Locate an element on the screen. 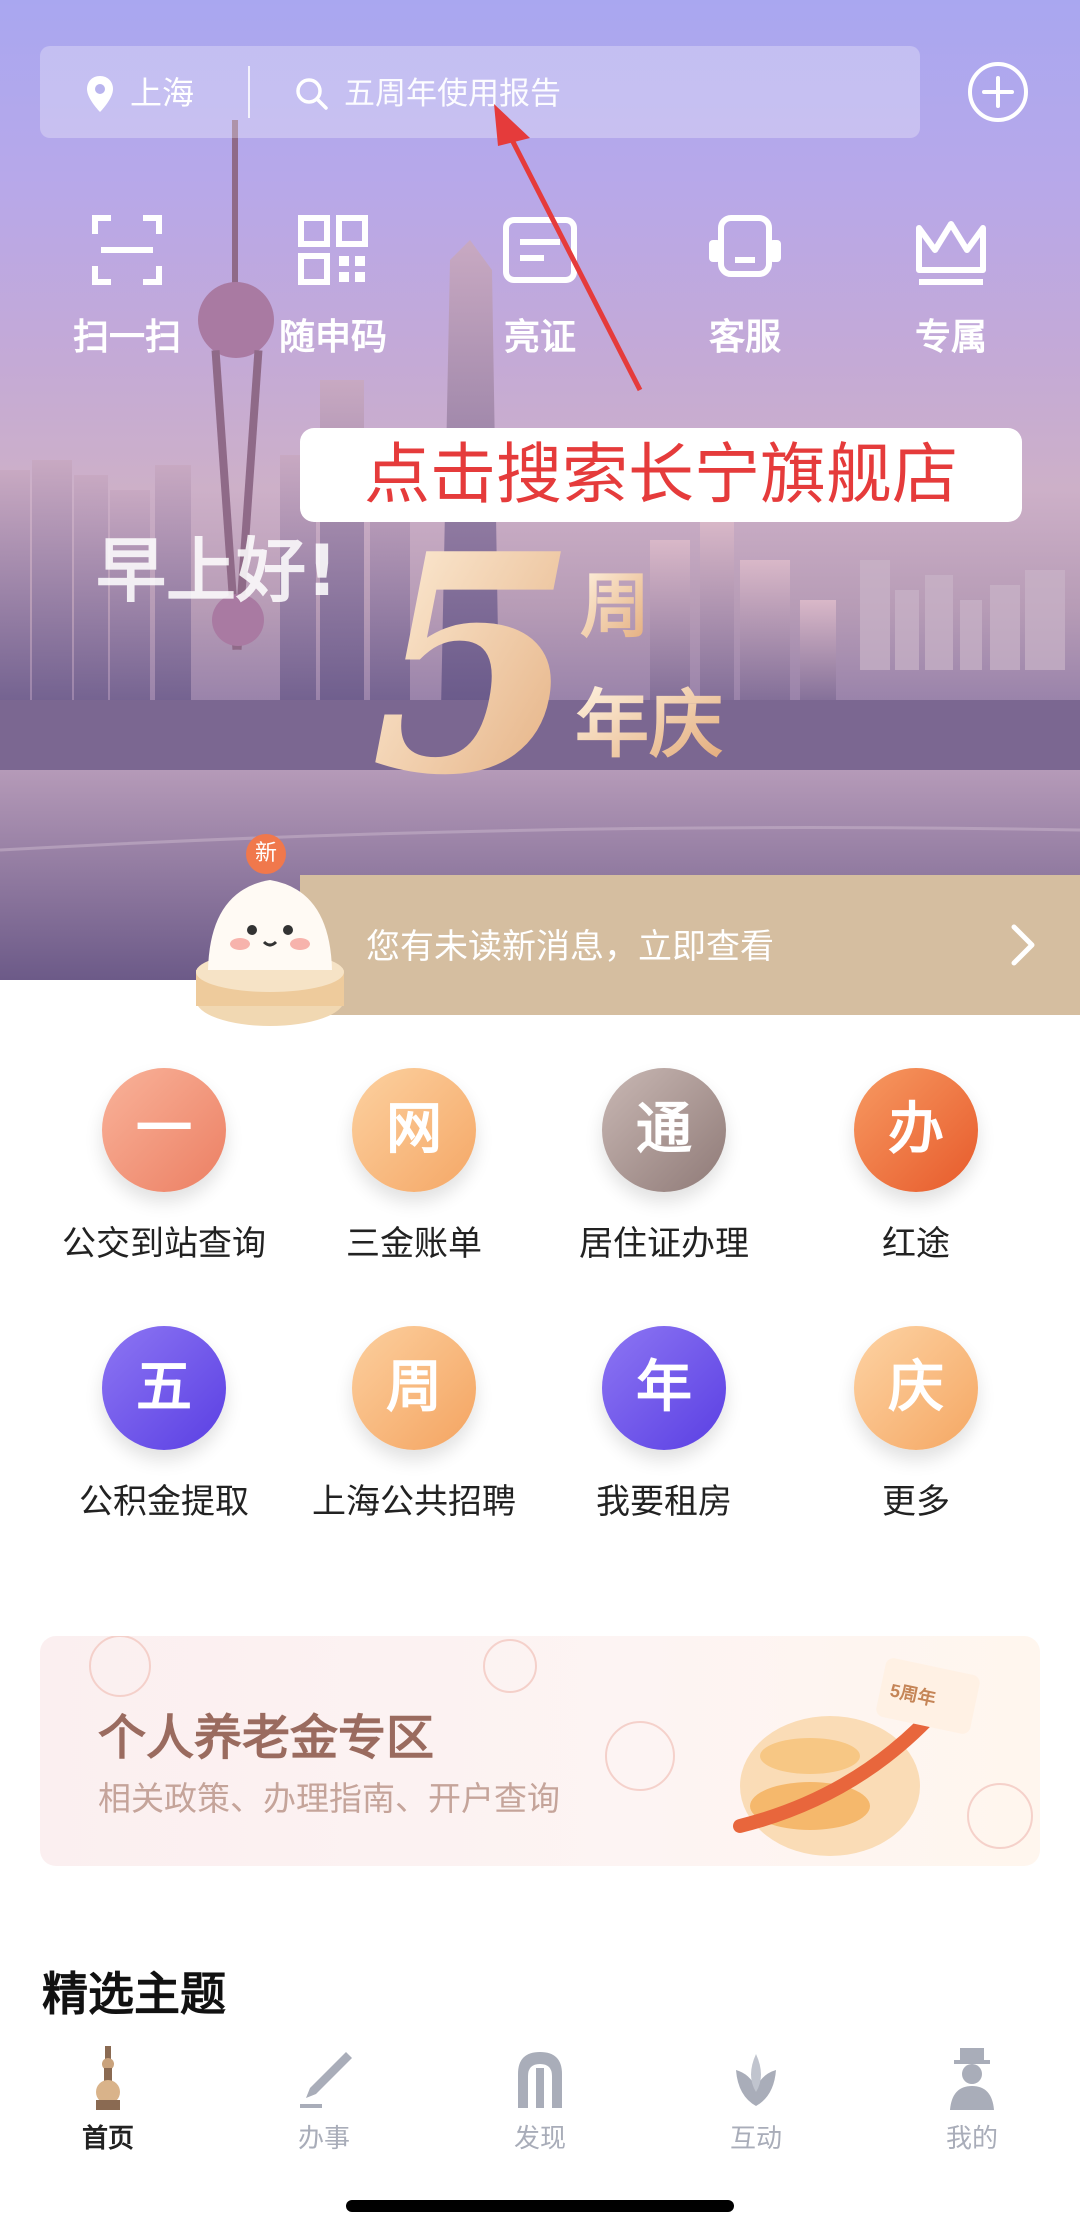 This screenshot has height=2229, width=1080. service-label: 公交到站查询 is located at coordinates (164, 1244).